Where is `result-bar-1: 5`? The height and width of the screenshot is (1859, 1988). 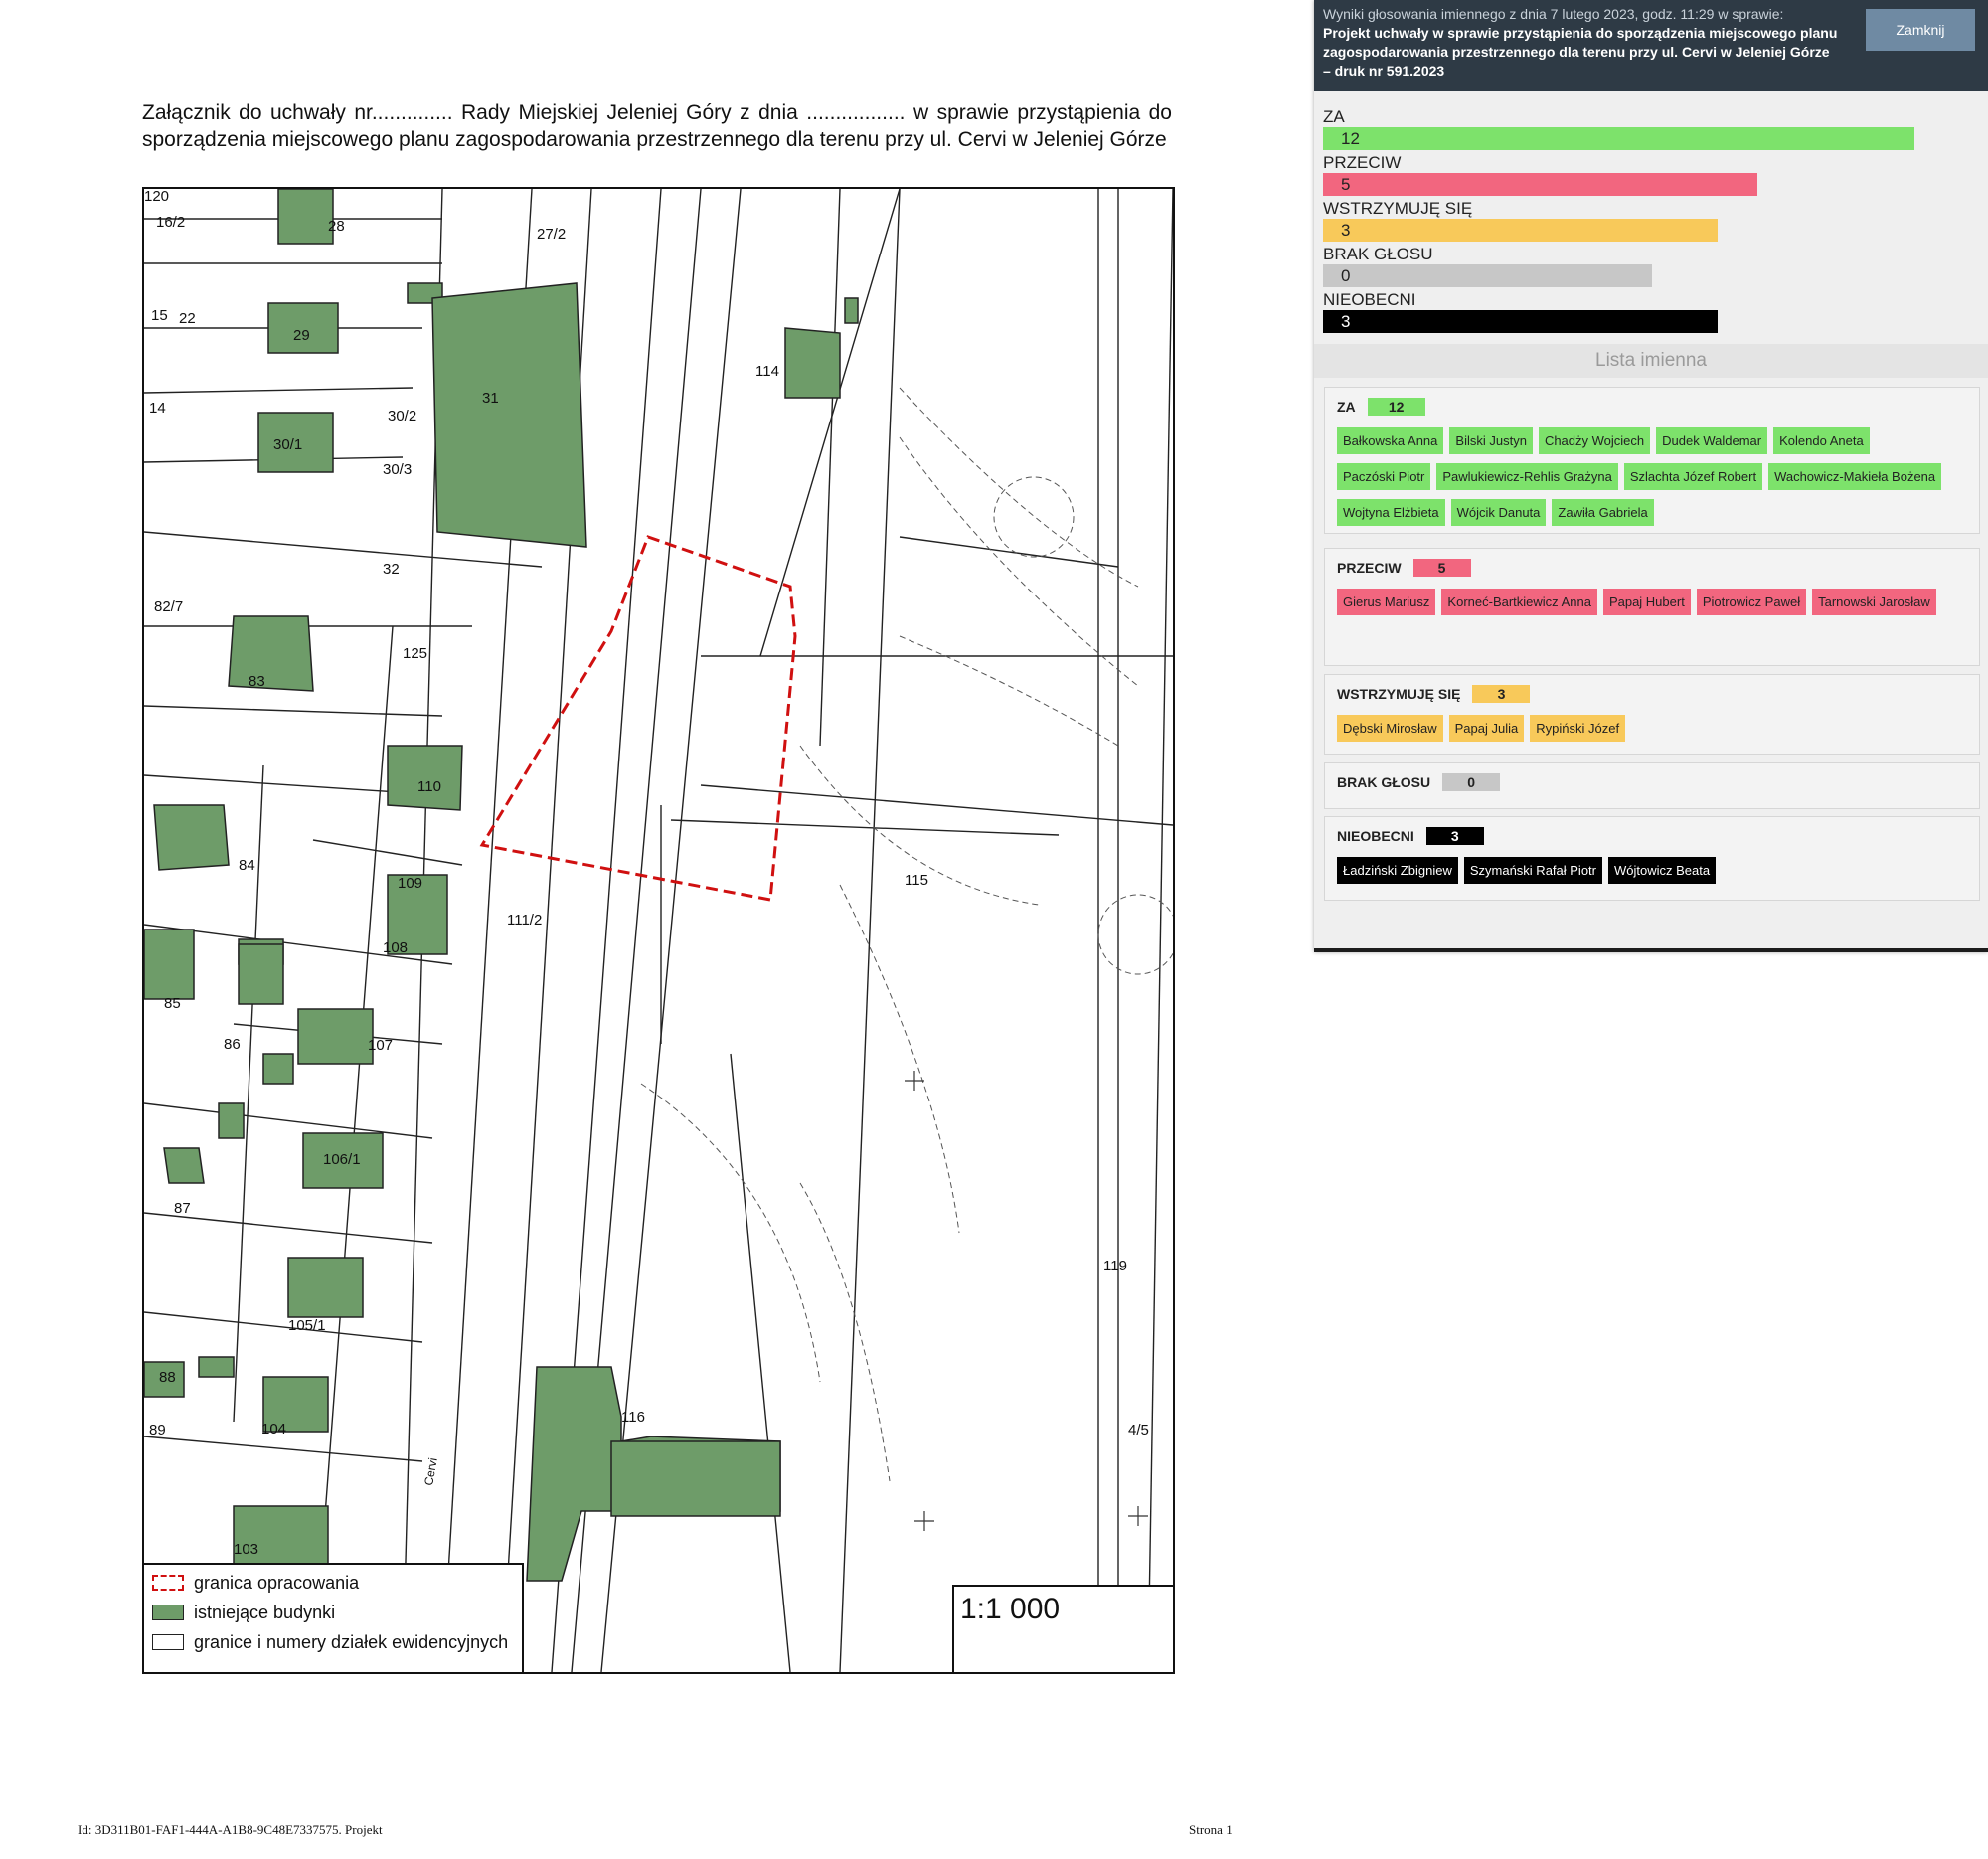
result-bar-1: 5 is located at coordinates (1540, 184).